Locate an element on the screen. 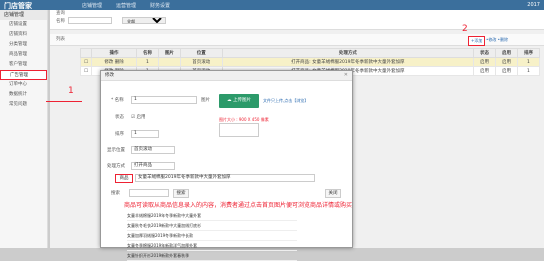 Image resolution: width=544 pixels, height=261 pixels. annotation-1: 1 is located at coordinates (71, 91).